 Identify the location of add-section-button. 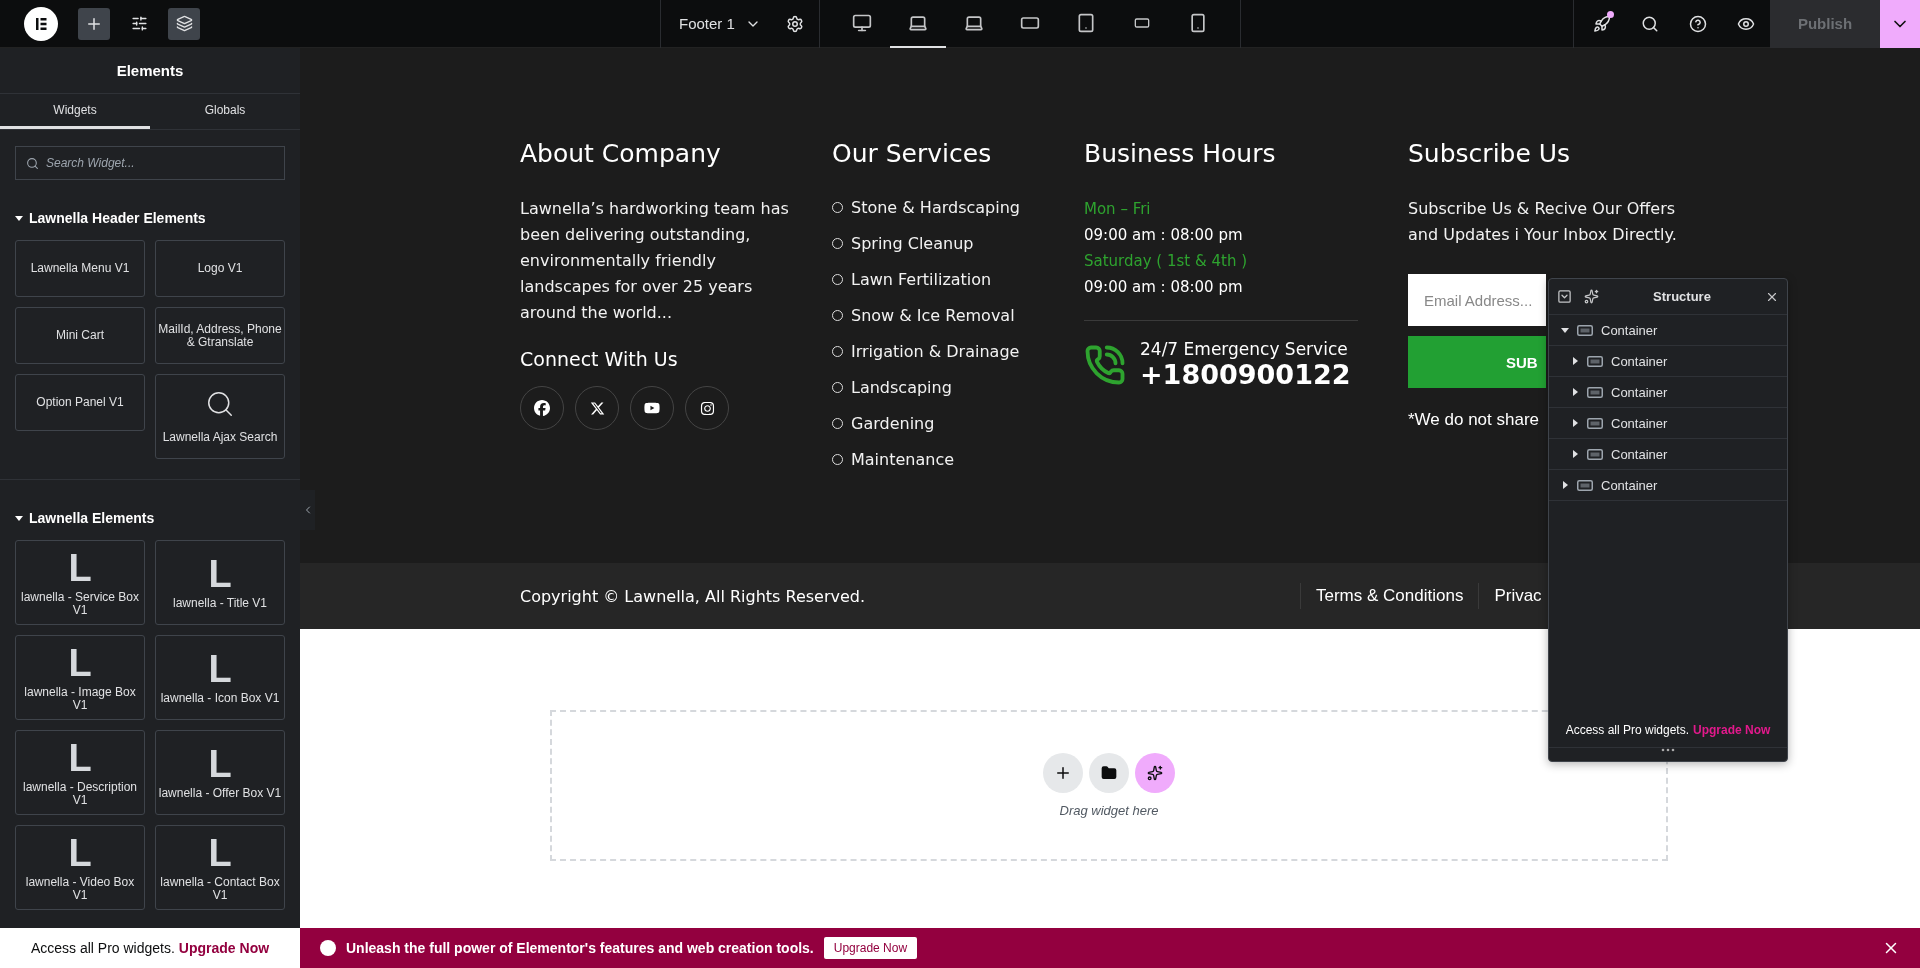
(1063, 773).